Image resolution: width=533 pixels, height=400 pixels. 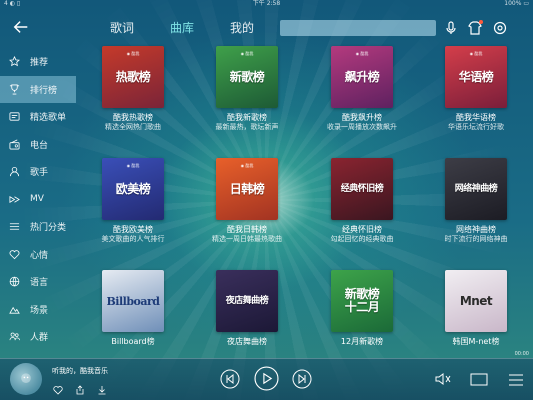 I want to click on sidebar-item-label: 电台, so click(x=39, y=145).